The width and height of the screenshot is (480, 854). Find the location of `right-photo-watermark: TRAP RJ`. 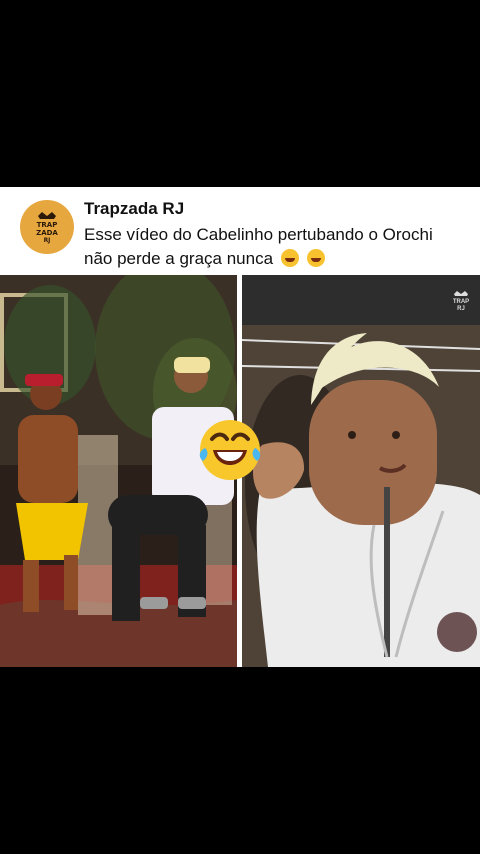

right-photo-watermark: TRAP RJ is located at coordinates (461, 300).